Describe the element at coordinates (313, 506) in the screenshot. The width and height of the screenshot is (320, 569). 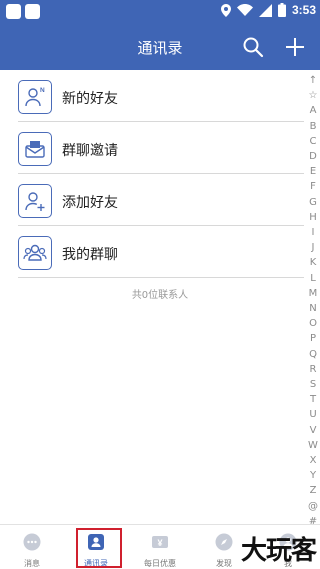
I see `index-letter: @` at that location.